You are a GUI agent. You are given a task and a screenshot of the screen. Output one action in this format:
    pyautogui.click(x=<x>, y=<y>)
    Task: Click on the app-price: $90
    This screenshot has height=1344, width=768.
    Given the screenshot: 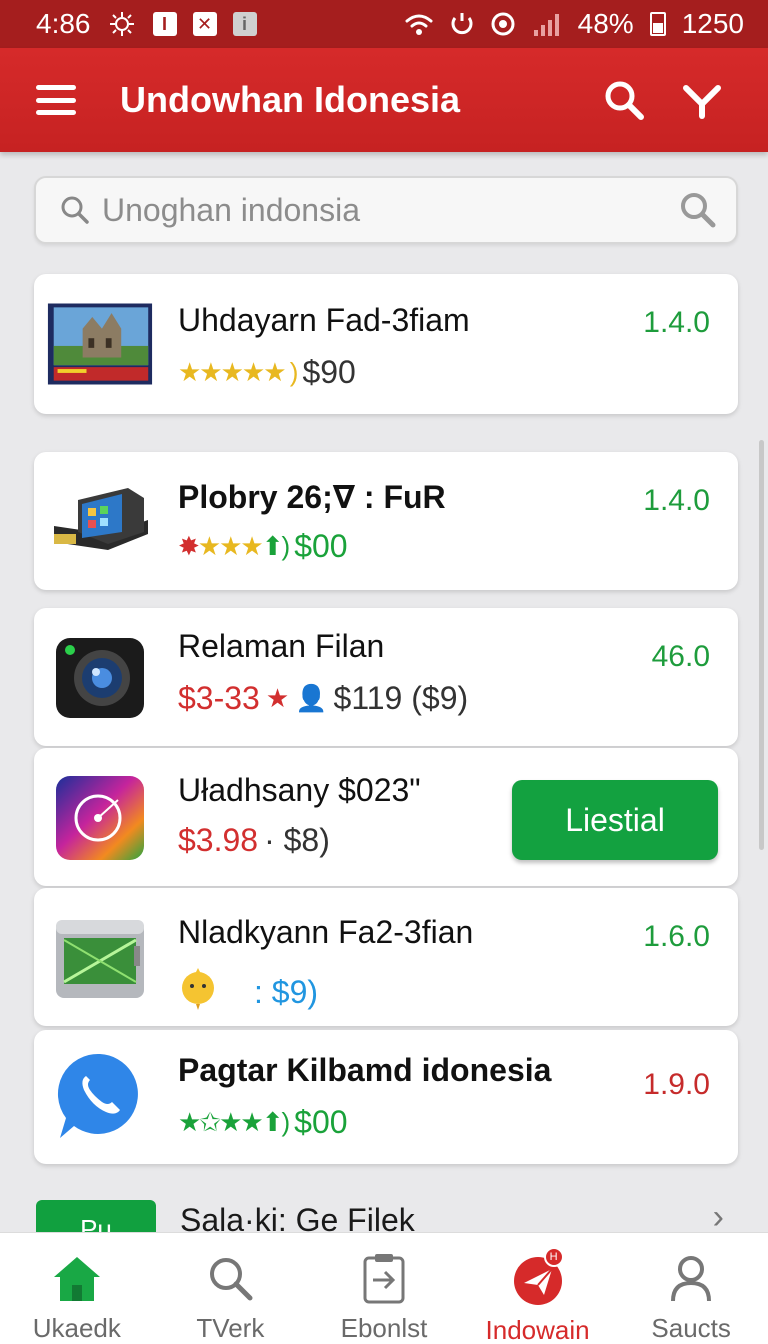 What is the action you would take?
    pyautogui.click(x=329, y=372)
    